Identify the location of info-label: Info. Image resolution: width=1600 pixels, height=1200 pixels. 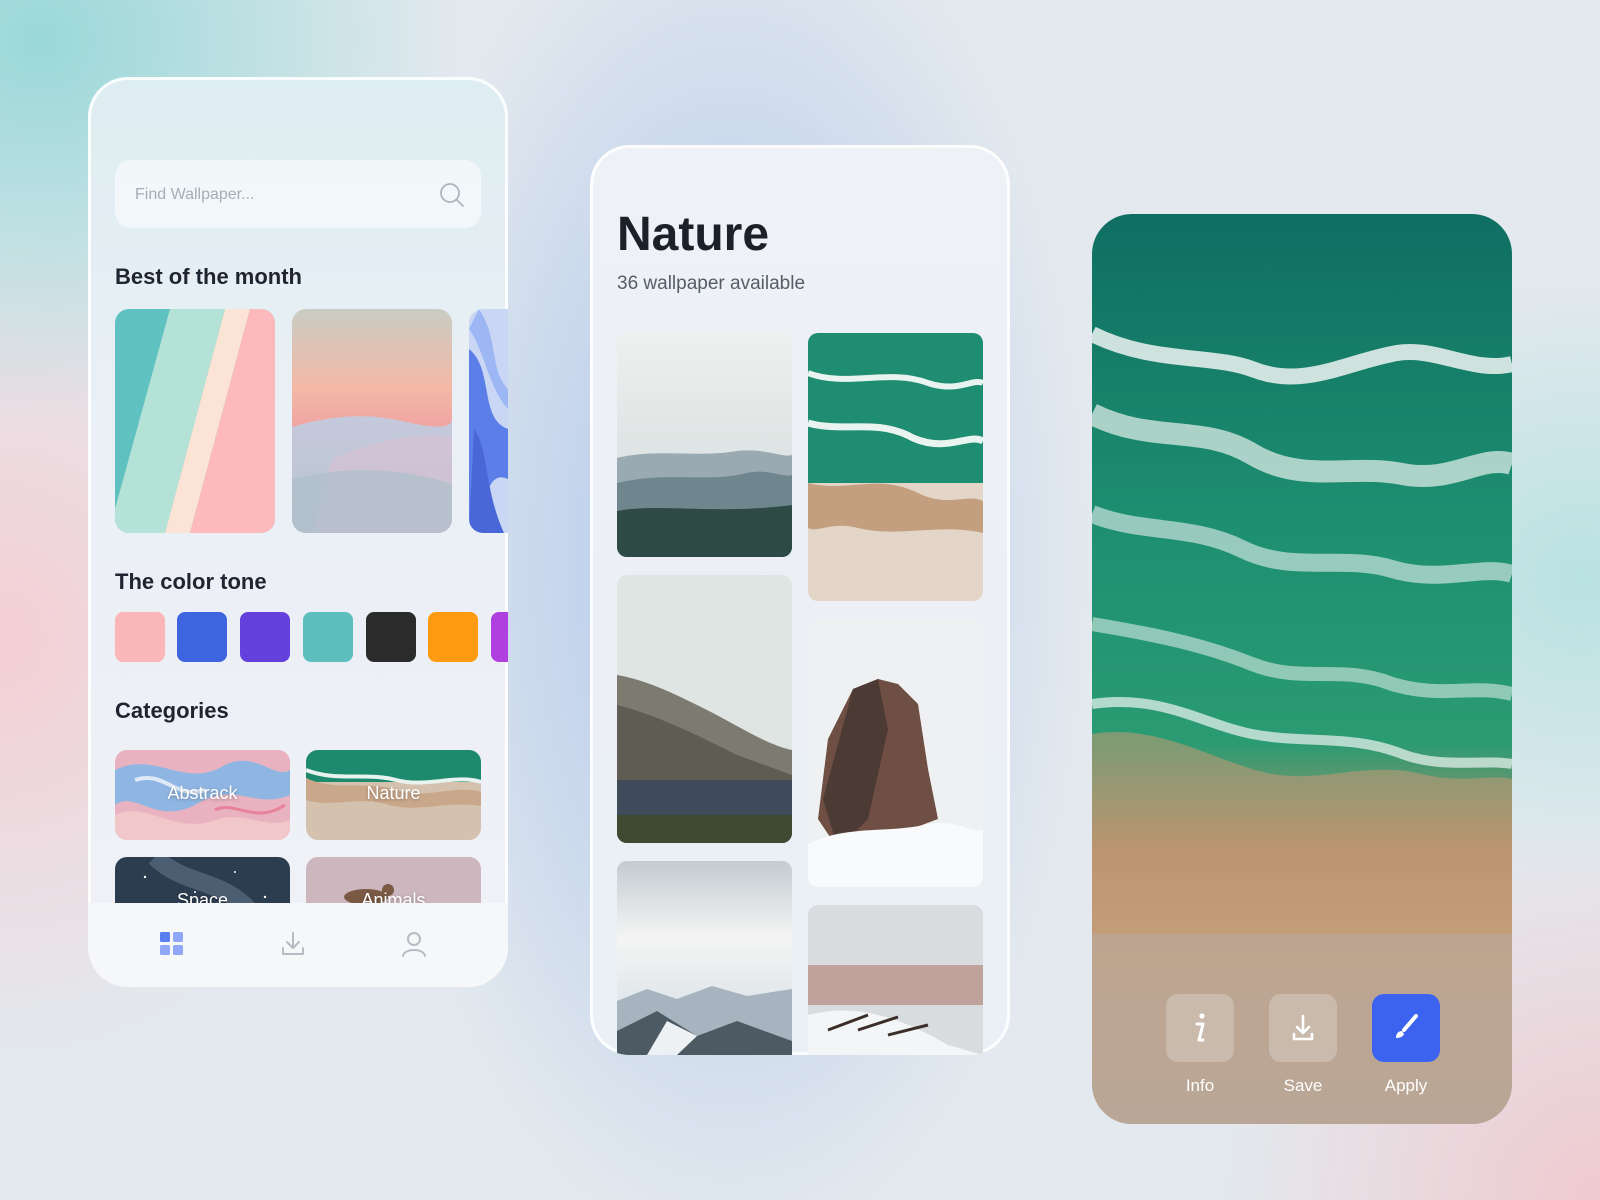
(1200, 1085).